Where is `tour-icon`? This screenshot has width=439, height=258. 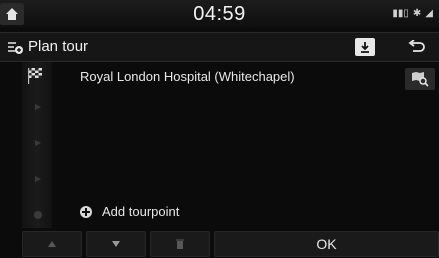 tour-icon is located at coordinates (15, 48).